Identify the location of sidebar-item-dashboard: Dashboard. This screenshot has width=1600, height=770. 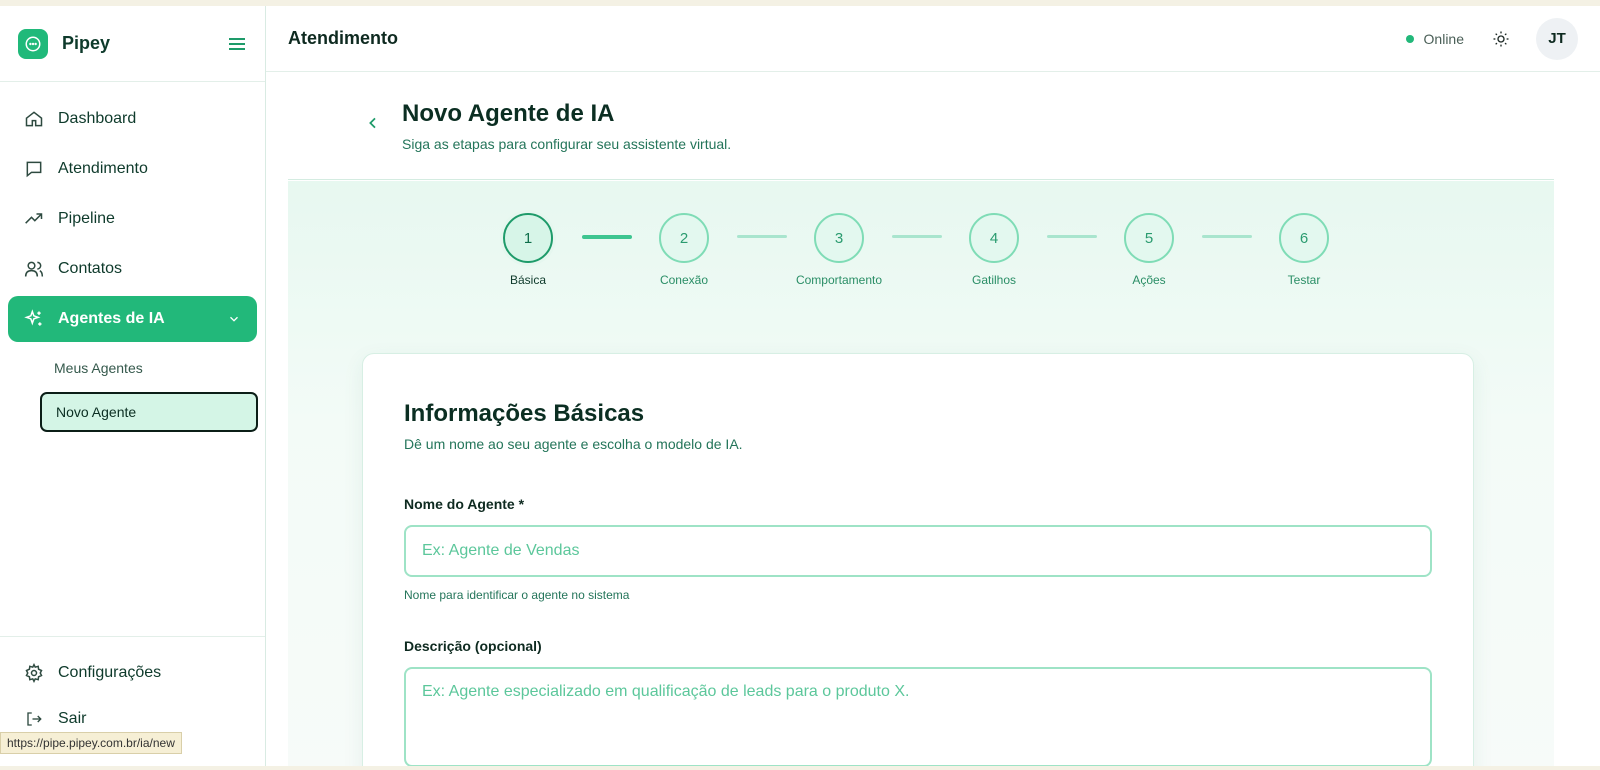
(132, 119).